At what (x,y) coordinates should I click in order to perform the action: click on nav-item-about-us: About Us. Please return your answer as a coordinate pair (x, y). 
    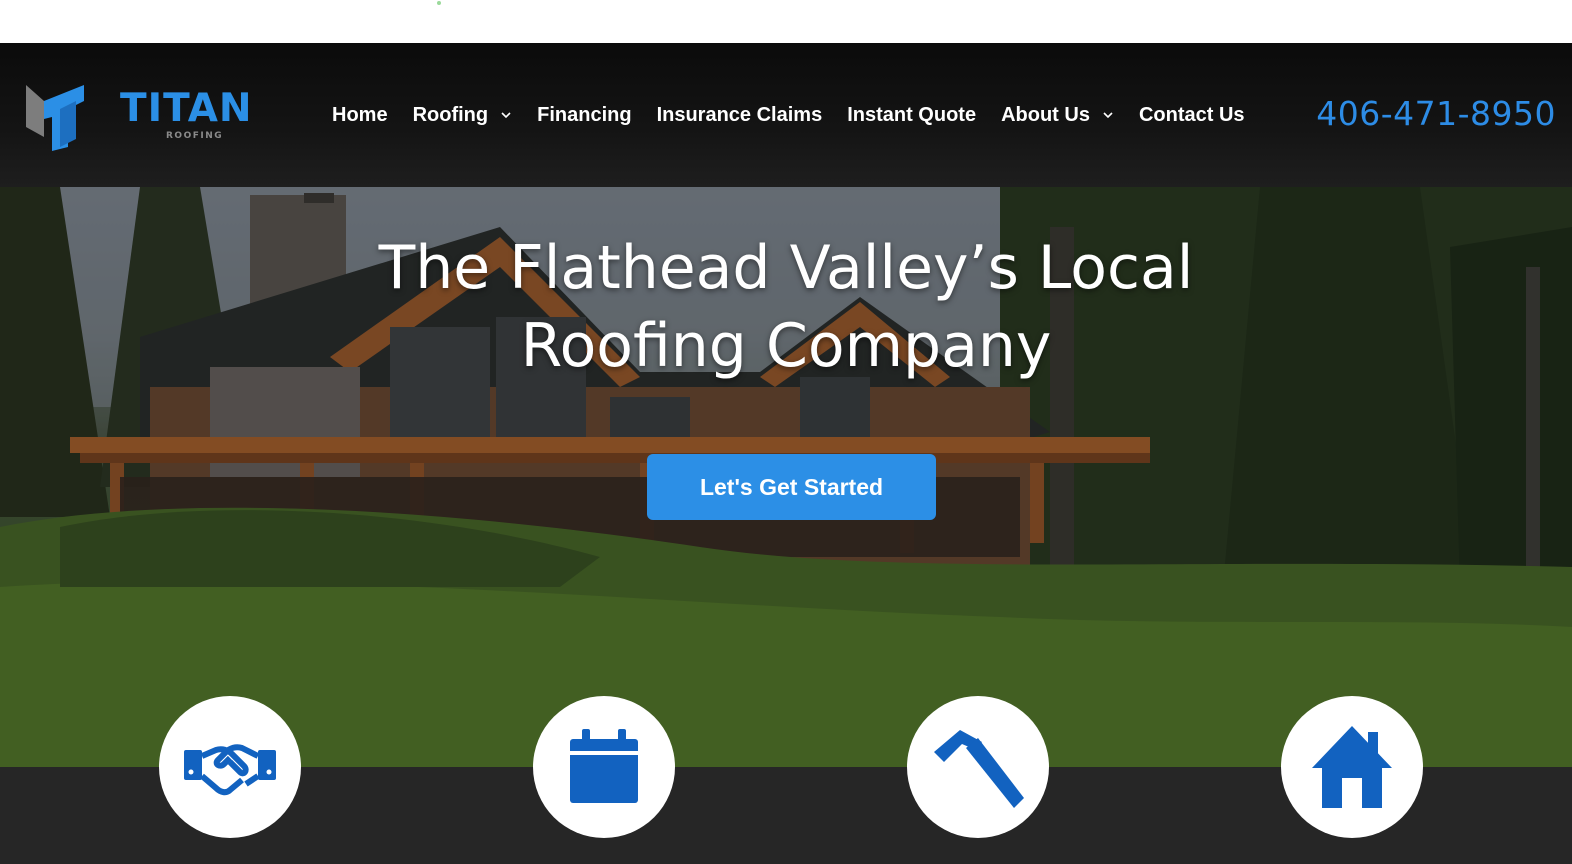
    Looking at the image, I should click on (1057, 115).